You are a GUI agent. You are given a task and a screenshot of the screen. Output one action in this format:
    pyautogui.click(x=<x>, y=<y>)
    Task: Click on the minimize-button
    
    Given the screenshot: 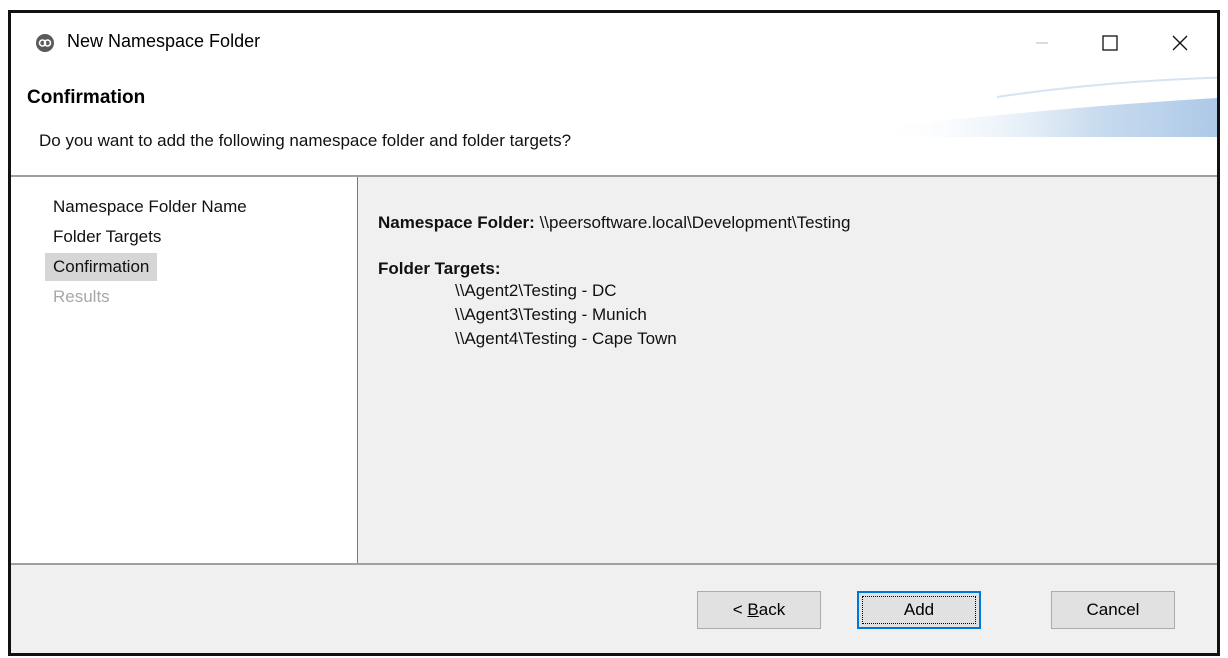 What is the action you would take?
    pyautogui.click(x=1042, y=43)
    